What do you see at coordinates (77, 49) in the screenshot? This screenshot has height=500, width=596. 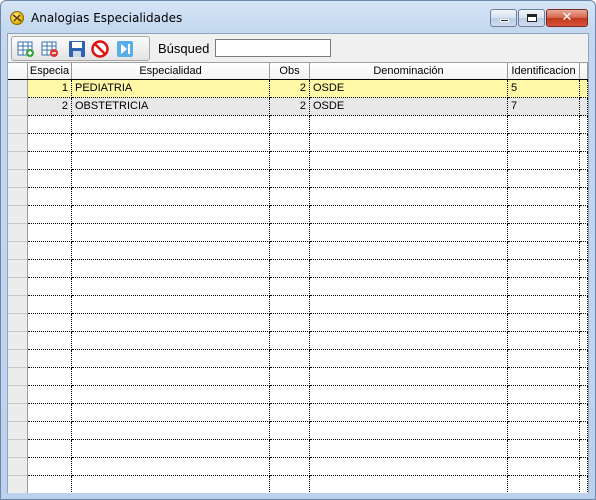 I see `save-button` at bounding box center [77, 49].